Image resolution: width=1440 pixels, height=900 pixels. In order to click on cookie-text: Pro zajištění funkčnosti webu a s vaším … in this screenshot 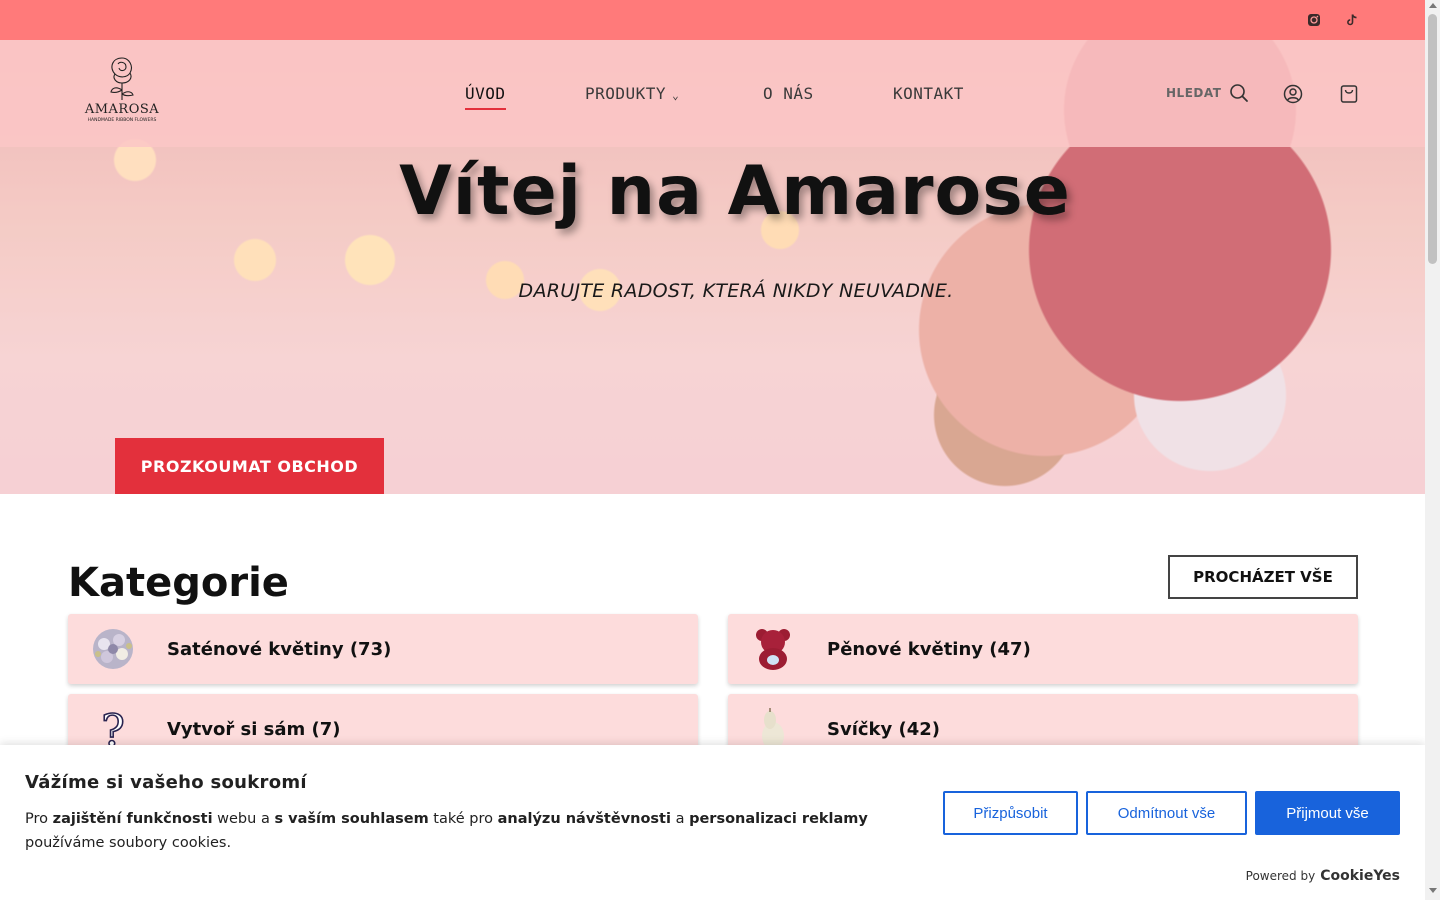, I will do `click(446, 831)`.